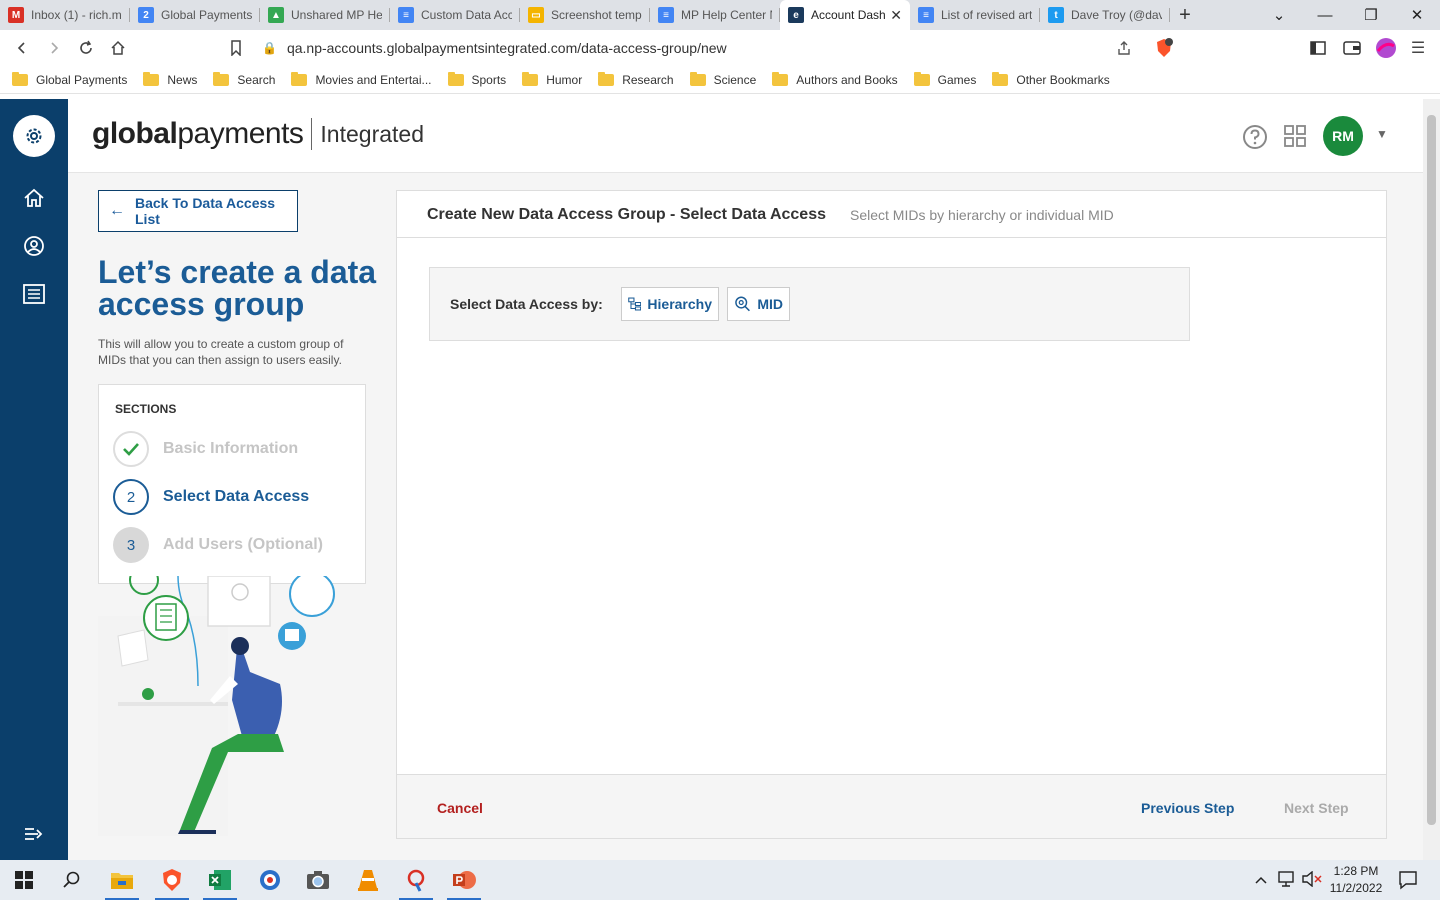  I want to click on notification-icon, so click(1408, 882).